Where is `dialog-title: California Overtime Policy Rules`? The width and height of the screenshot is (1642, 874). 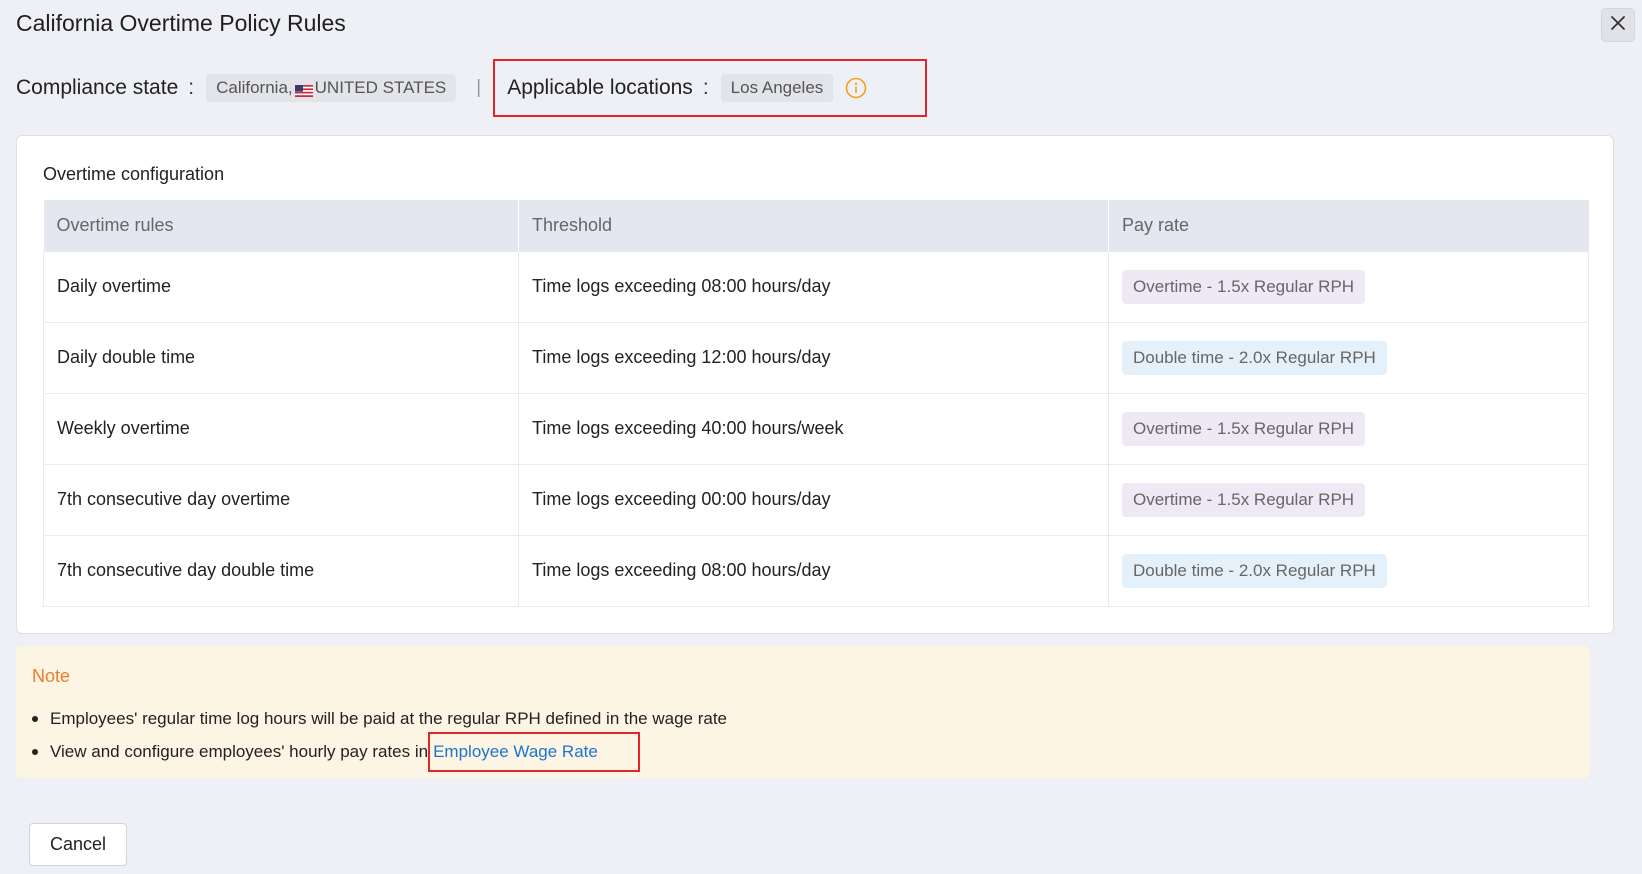
dialog-title: California Overtime Policy Rules is located at coordinates (181, 23).